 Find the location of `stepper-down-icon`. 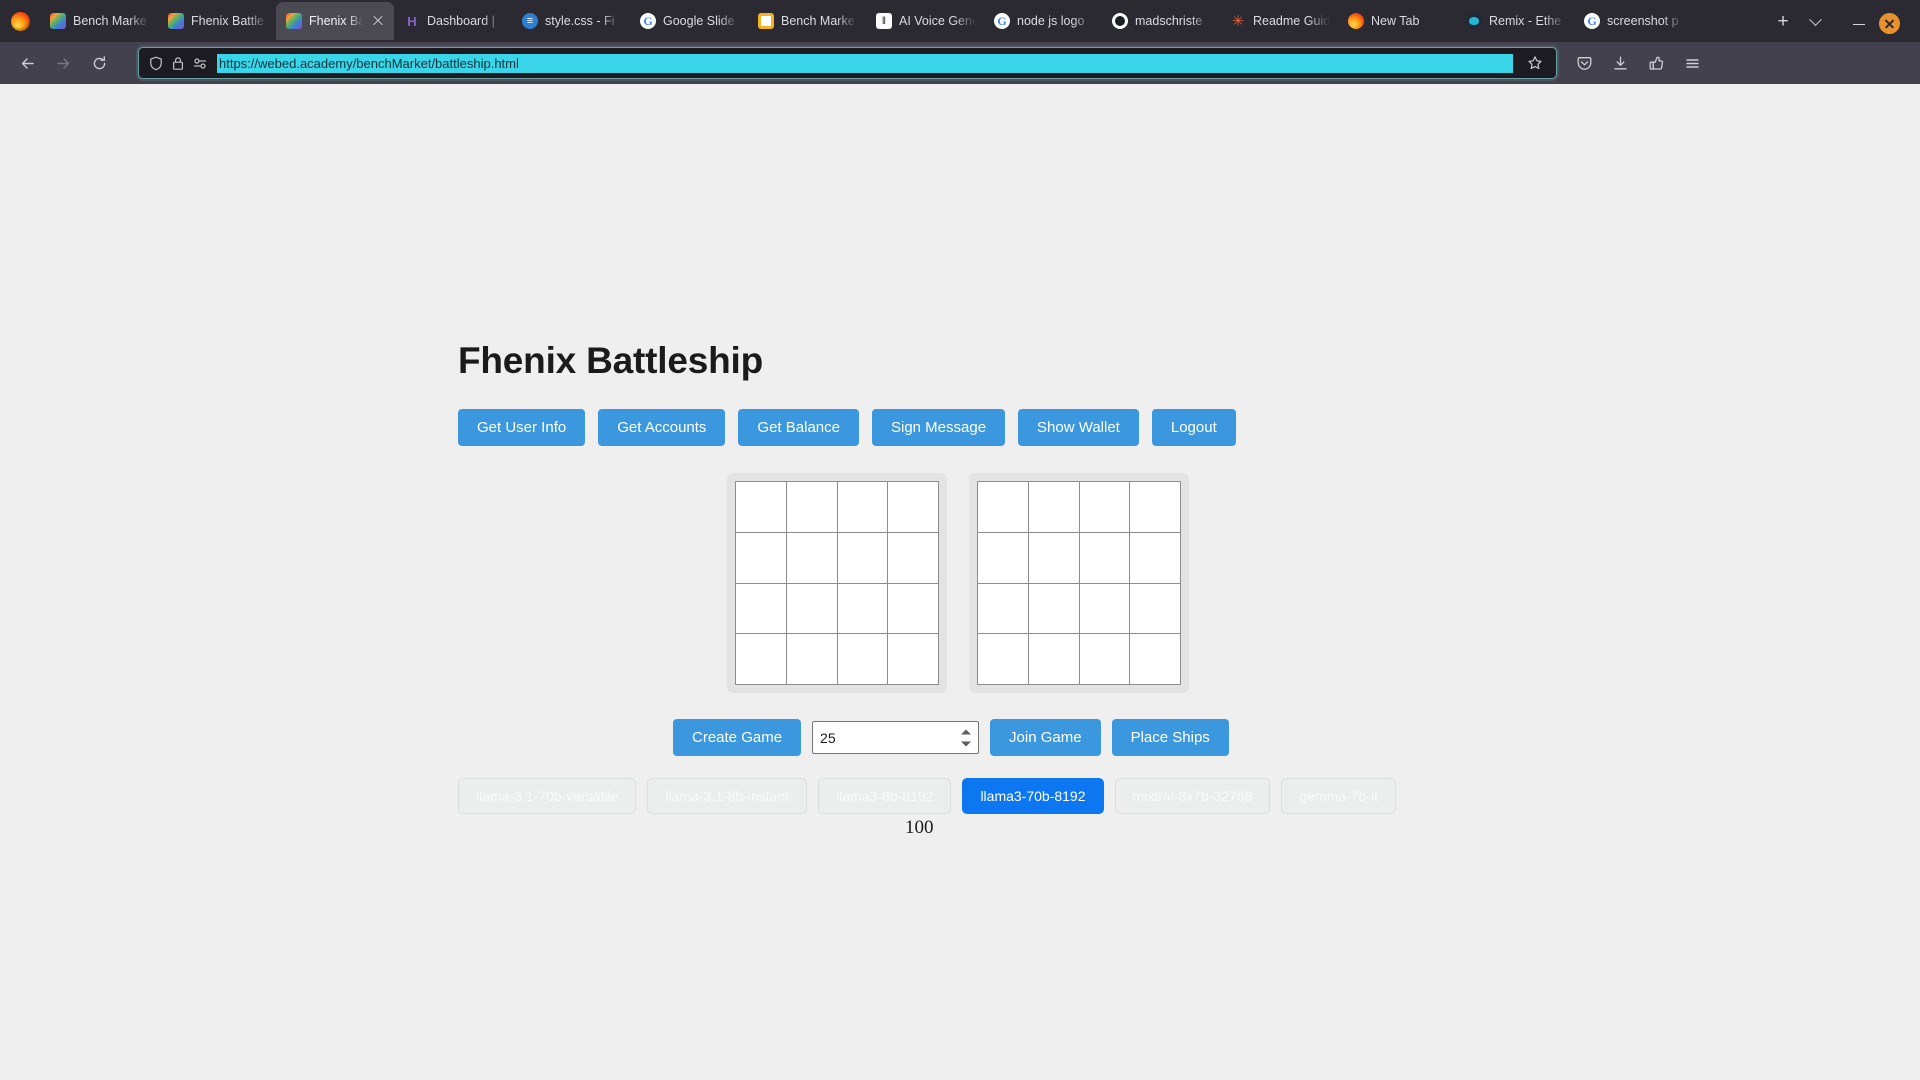

stepper-down-icon is located at coordinates (966, 743).